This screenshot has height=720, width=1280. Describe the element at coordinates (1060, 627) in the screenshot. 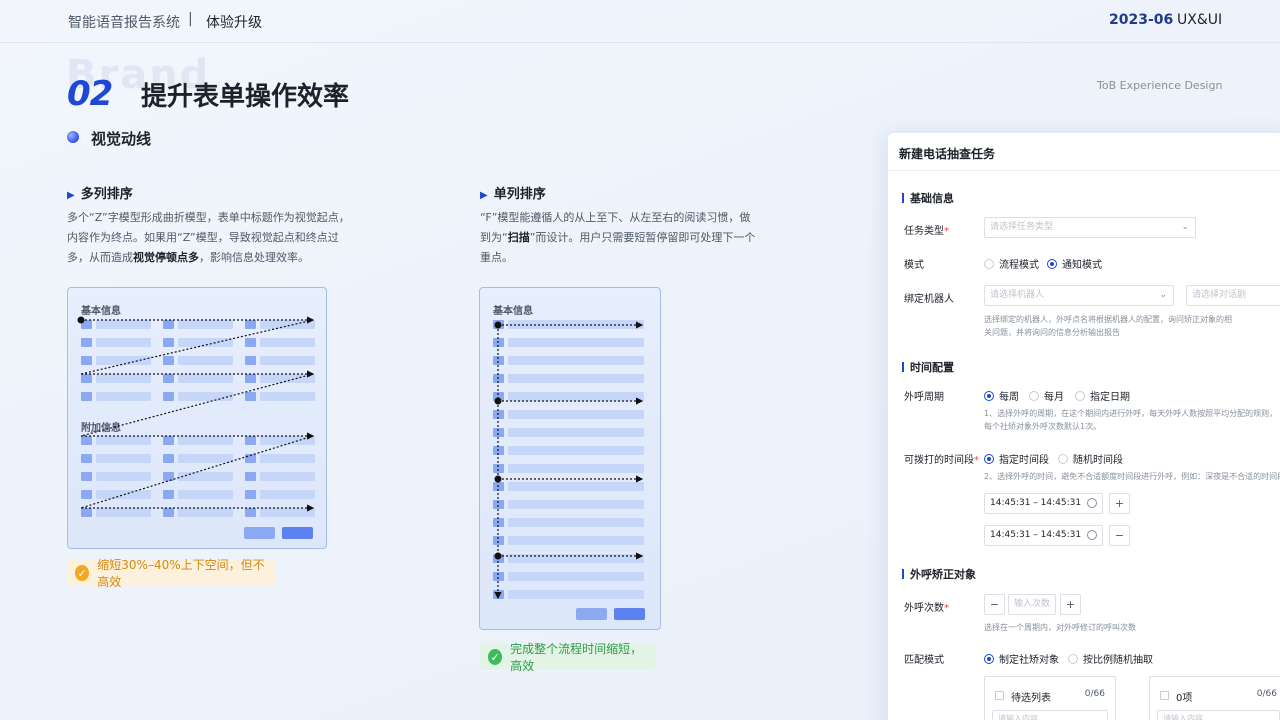

I see `call-count-help-text: 选择在一个周期内，对外呼修订的呼叫次数` at that location.